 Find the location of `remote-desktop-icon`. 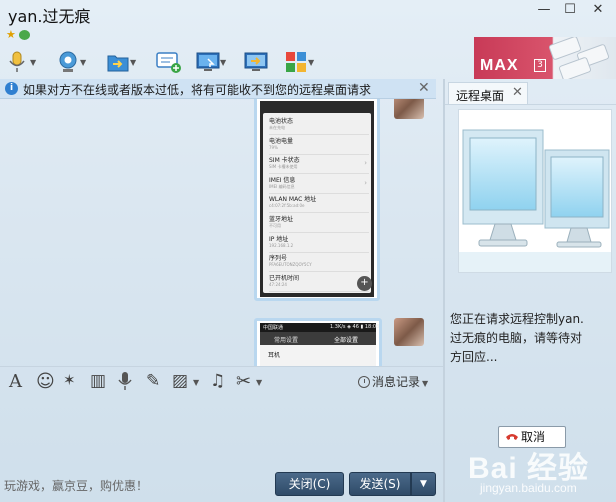

remote-desktop-icon is located at coordinates (208, 61).